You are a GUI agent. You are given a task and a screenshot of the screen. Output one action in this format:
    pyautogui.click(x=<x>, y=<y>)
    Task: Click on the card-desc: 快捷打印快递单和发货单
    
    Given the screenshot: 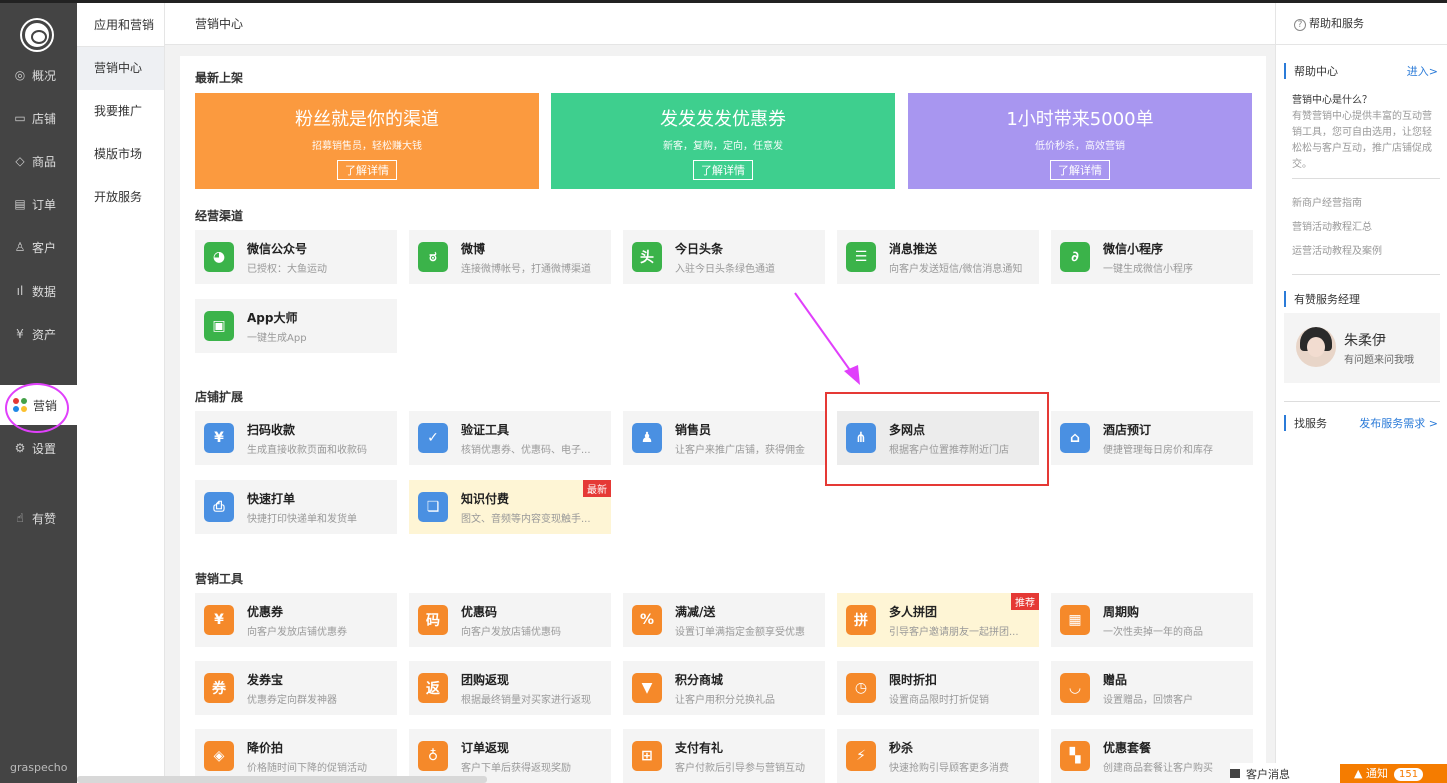 What is the action you would take?
    pyautogui.click(x=302, y=519)
    